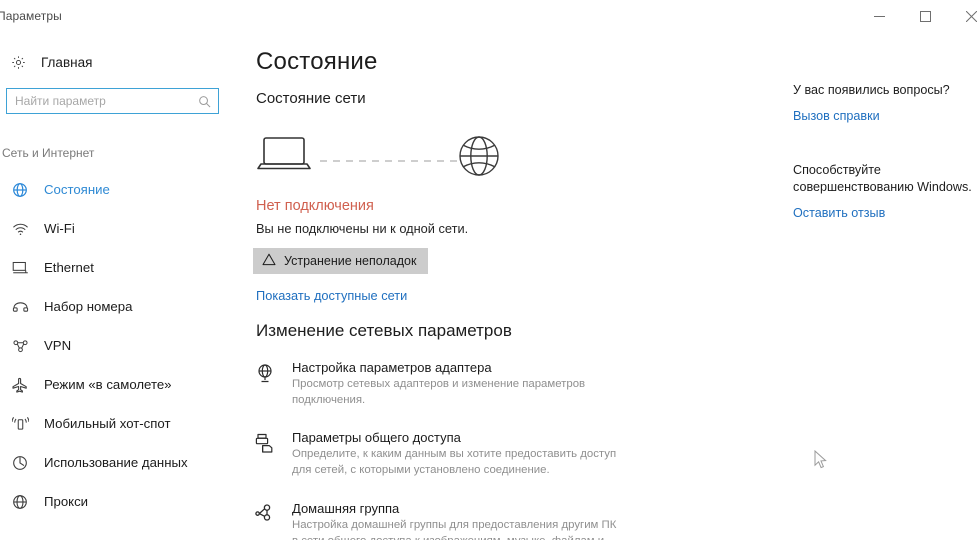 This screenshot has height=540, width=980. Describe the element at coordinates (102, 101) in the screenshot. I see `search-input` at that location.